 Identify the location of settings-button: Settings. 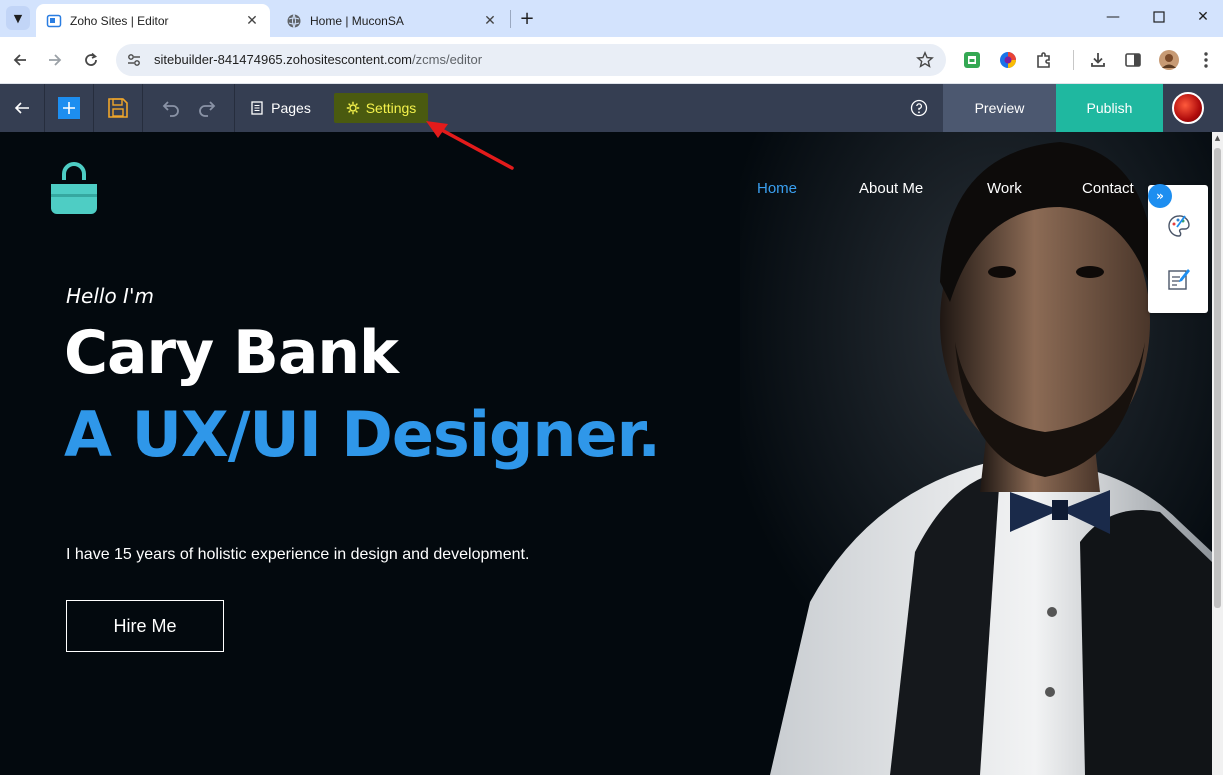
(381, 108).